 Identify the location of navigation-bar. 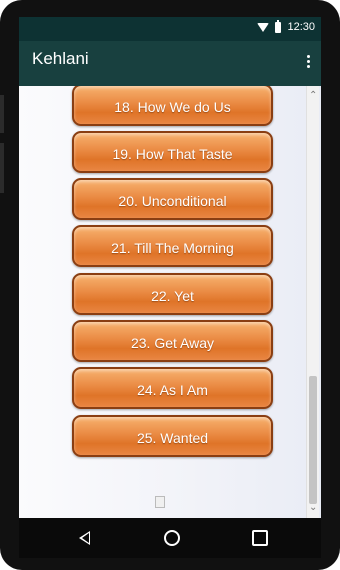
(170, 538).